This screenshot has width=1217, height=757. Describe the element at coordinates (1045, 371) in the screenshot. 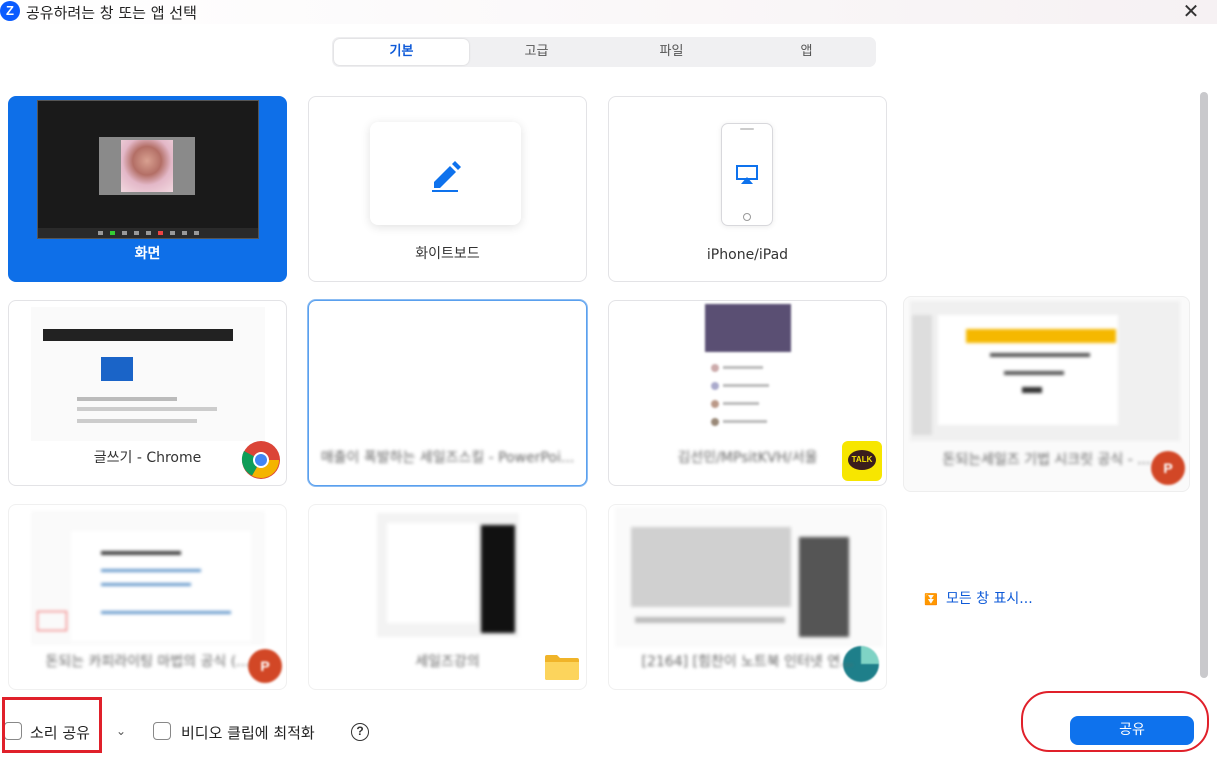

I see `powerpoint-thumbnail` at that location.